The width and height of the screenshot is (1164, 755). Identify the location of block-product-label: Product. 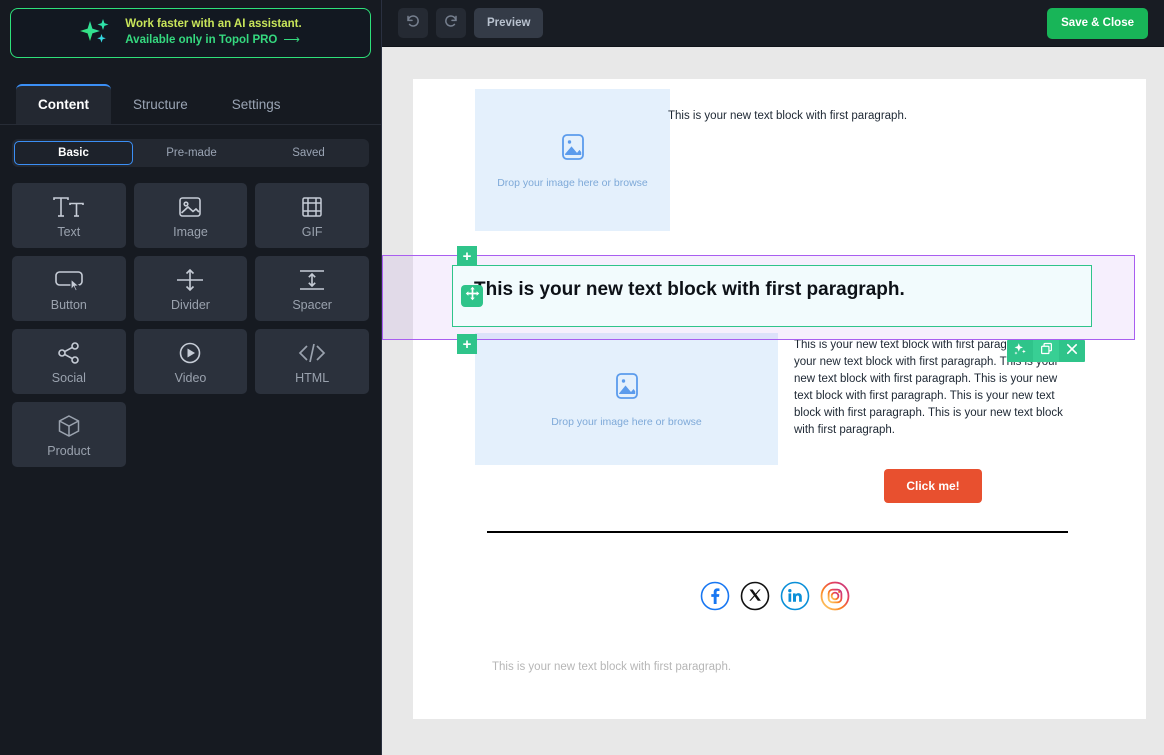
(69, 451).